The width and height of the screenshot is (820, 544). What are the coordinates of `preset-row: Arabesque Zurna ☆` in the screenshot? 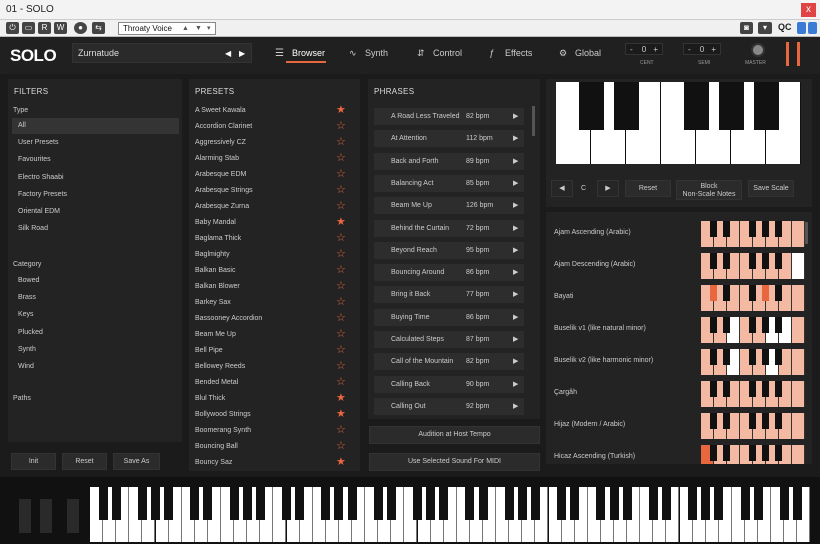 It's located at (274, 207).